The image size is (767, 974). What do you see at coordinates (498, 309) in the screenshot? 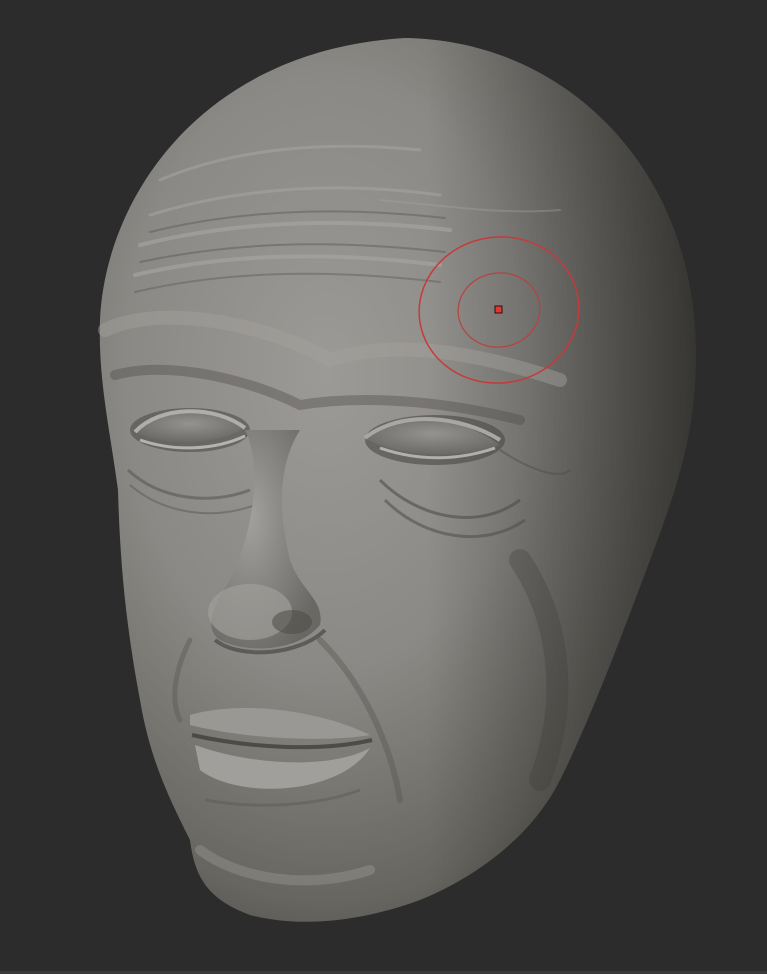
I see `brush-center-marker` at bounding box center [498, 309].